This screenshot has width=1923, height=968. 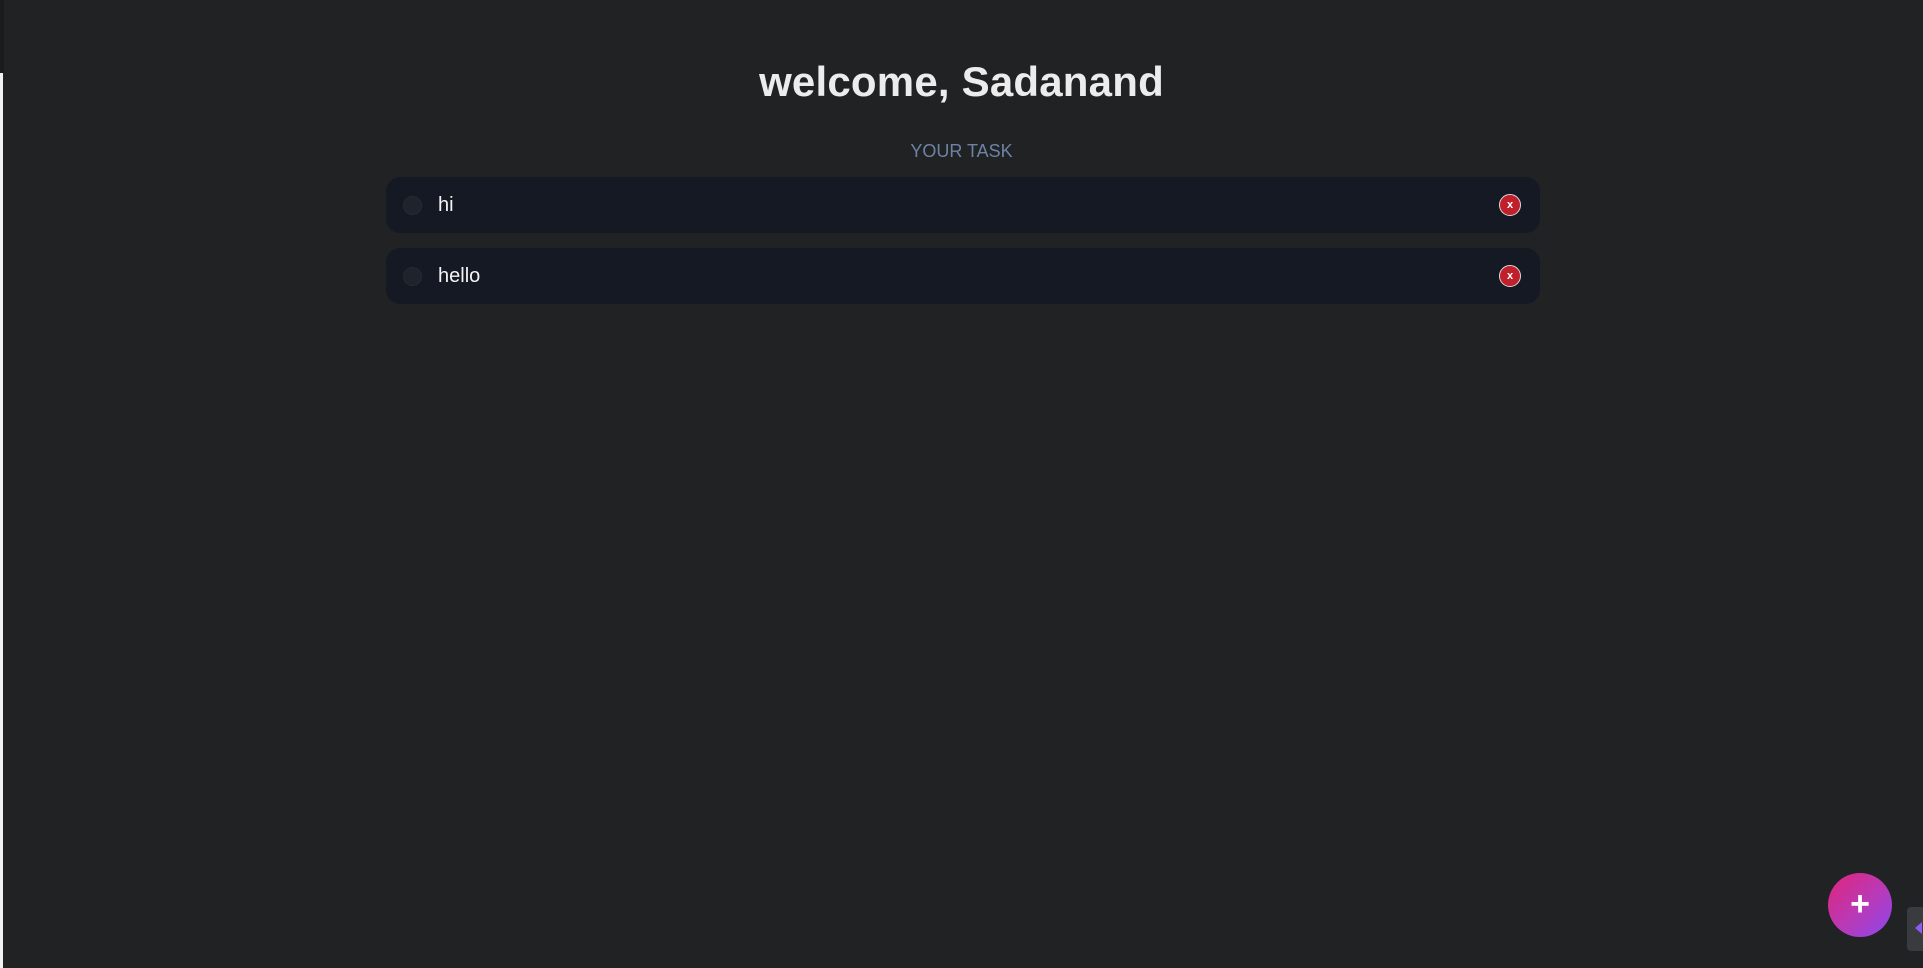 I want to click on task-item: hi x, so click(x=963, y=205).